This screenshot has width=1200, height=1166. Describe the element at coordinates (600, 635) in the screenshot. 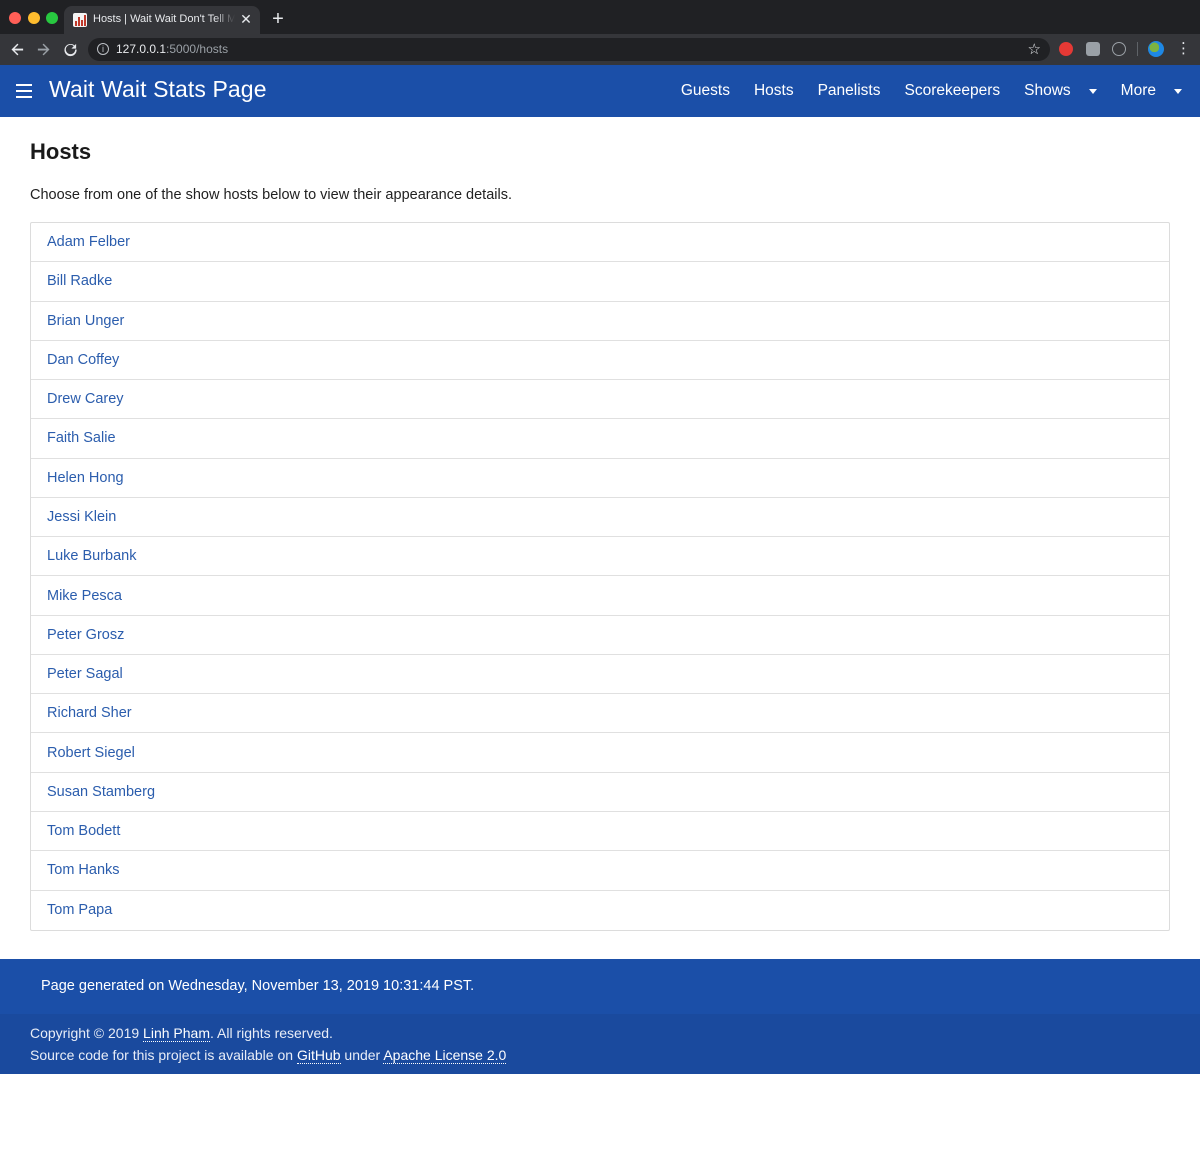

I see `list-item: Peter Grosz` at that location.